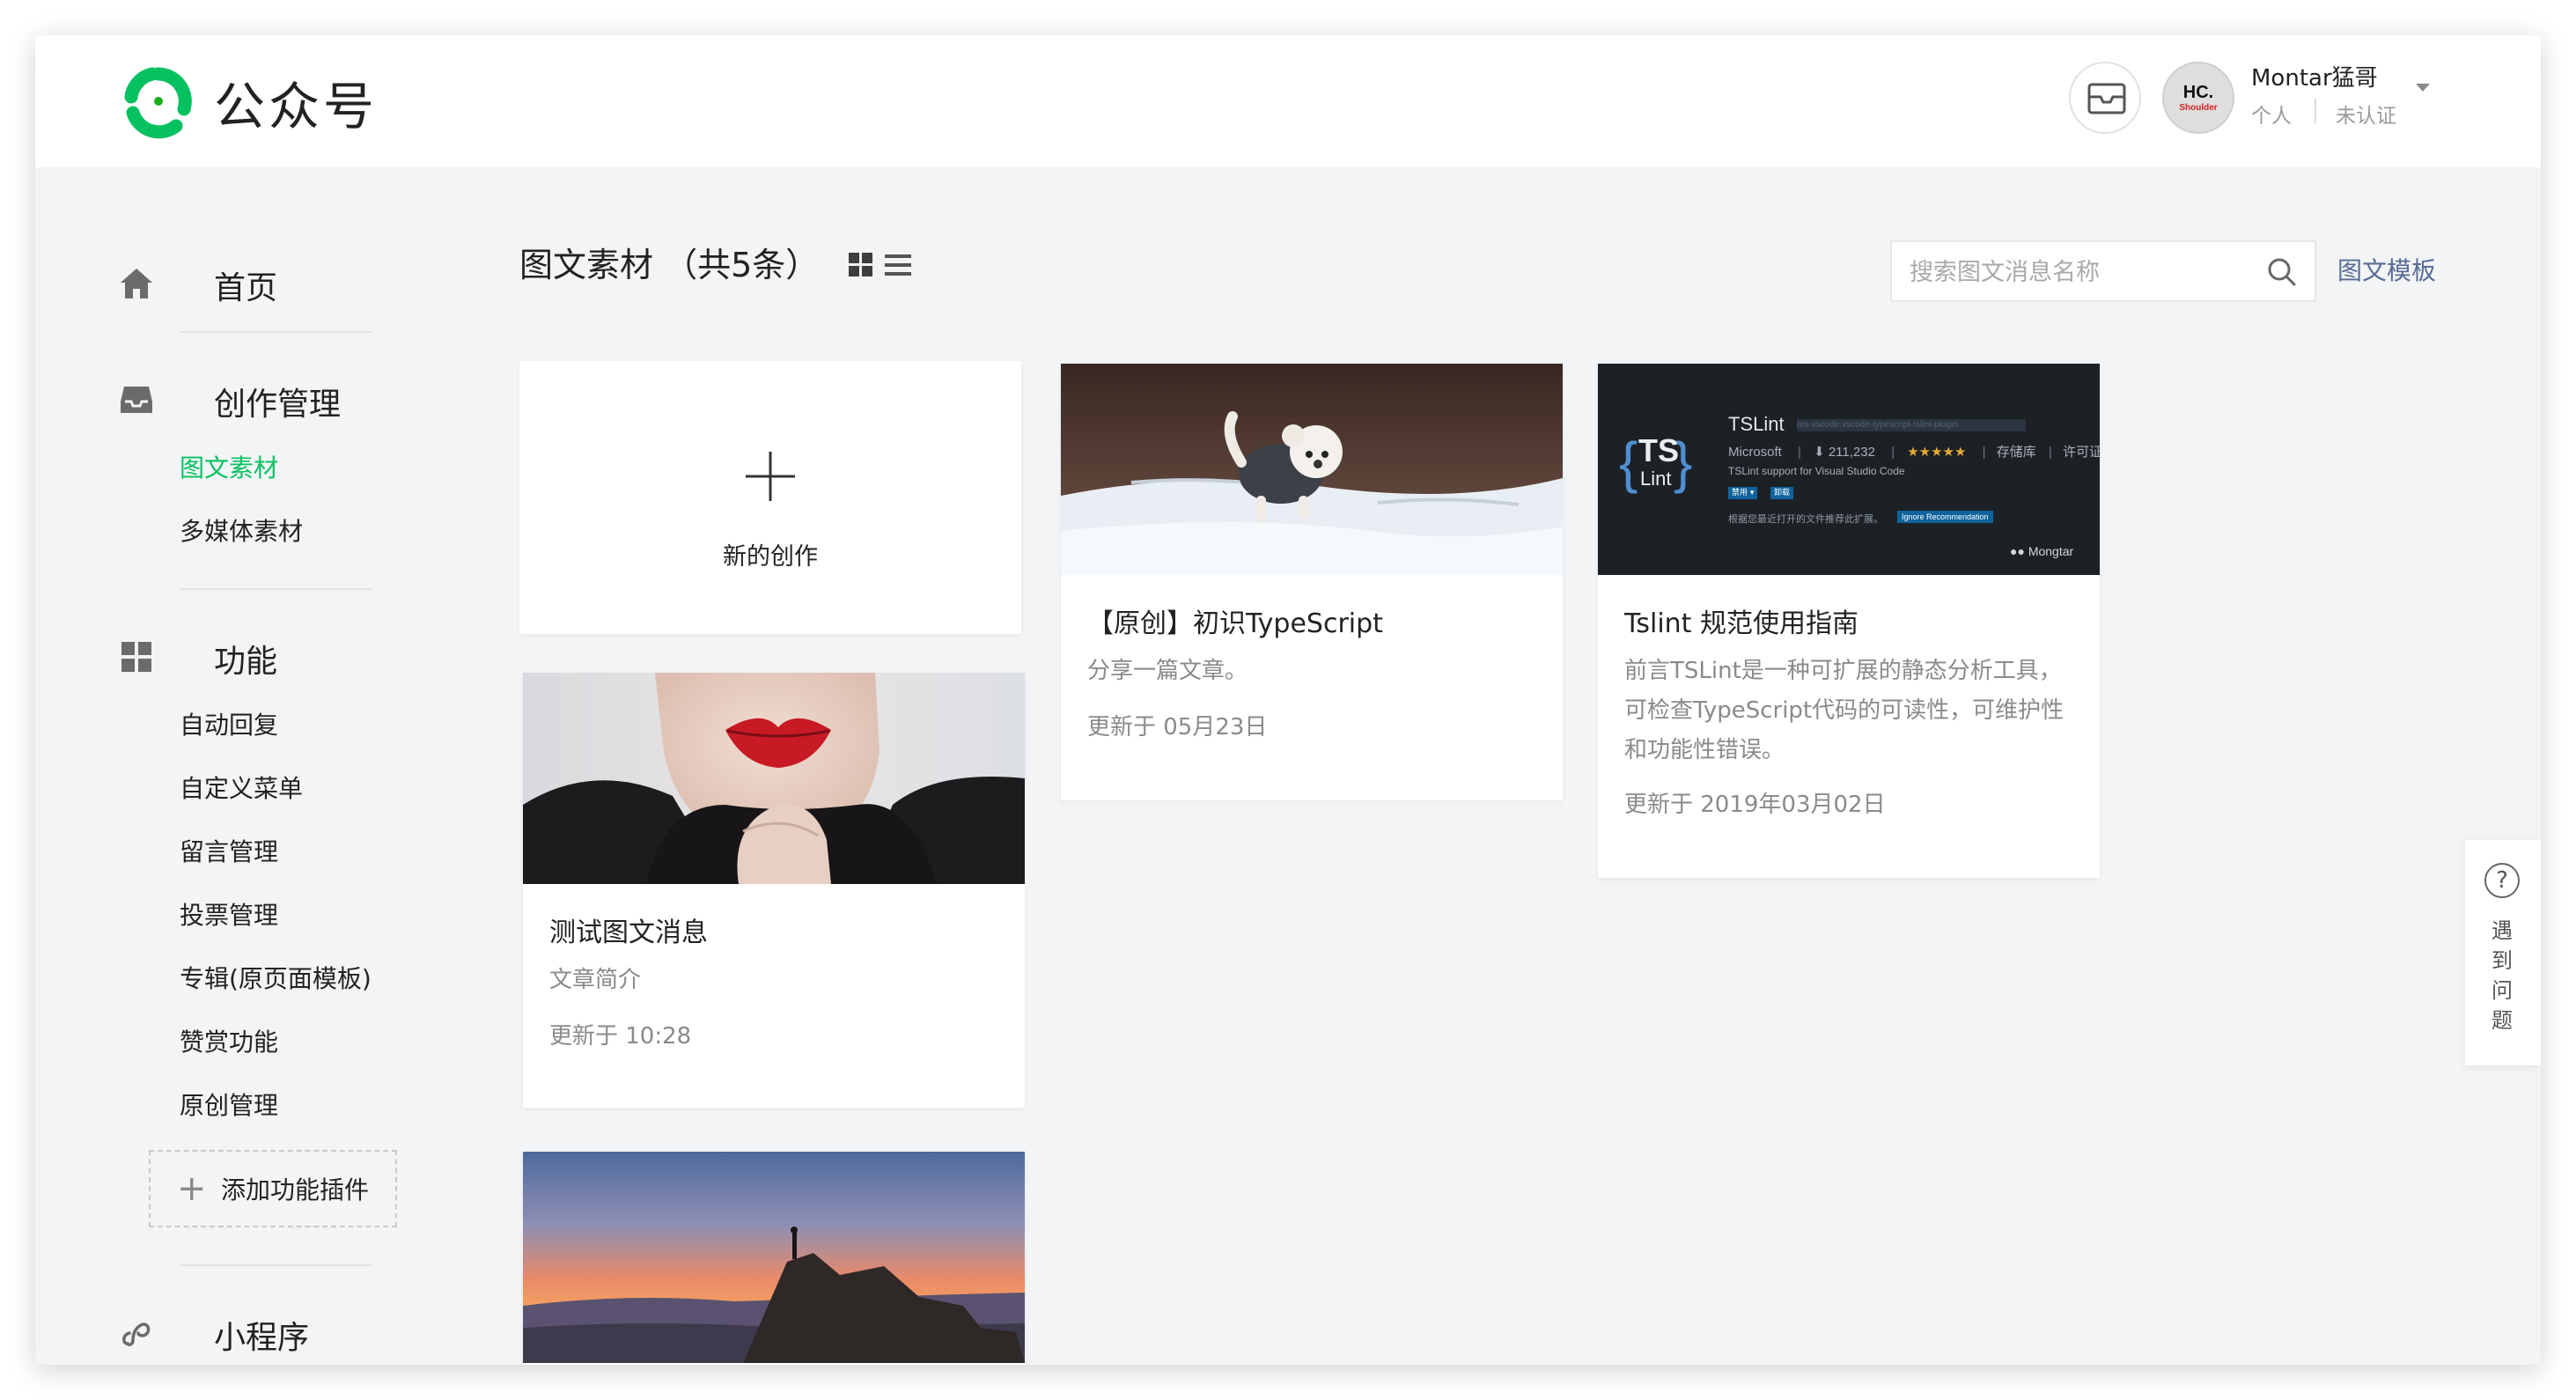  What do you see at coordinates (595, 980) in the screenshot?
I see `article-digest: 文章简介` at bounding box center [595, 980].